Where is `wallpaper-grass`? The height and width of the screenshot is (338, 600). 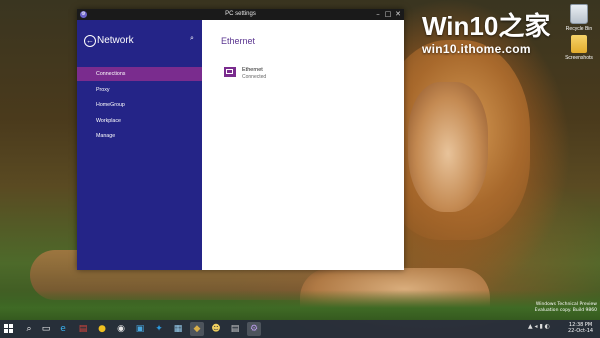 wallpaper-grass is located at coordinates (300, 305).